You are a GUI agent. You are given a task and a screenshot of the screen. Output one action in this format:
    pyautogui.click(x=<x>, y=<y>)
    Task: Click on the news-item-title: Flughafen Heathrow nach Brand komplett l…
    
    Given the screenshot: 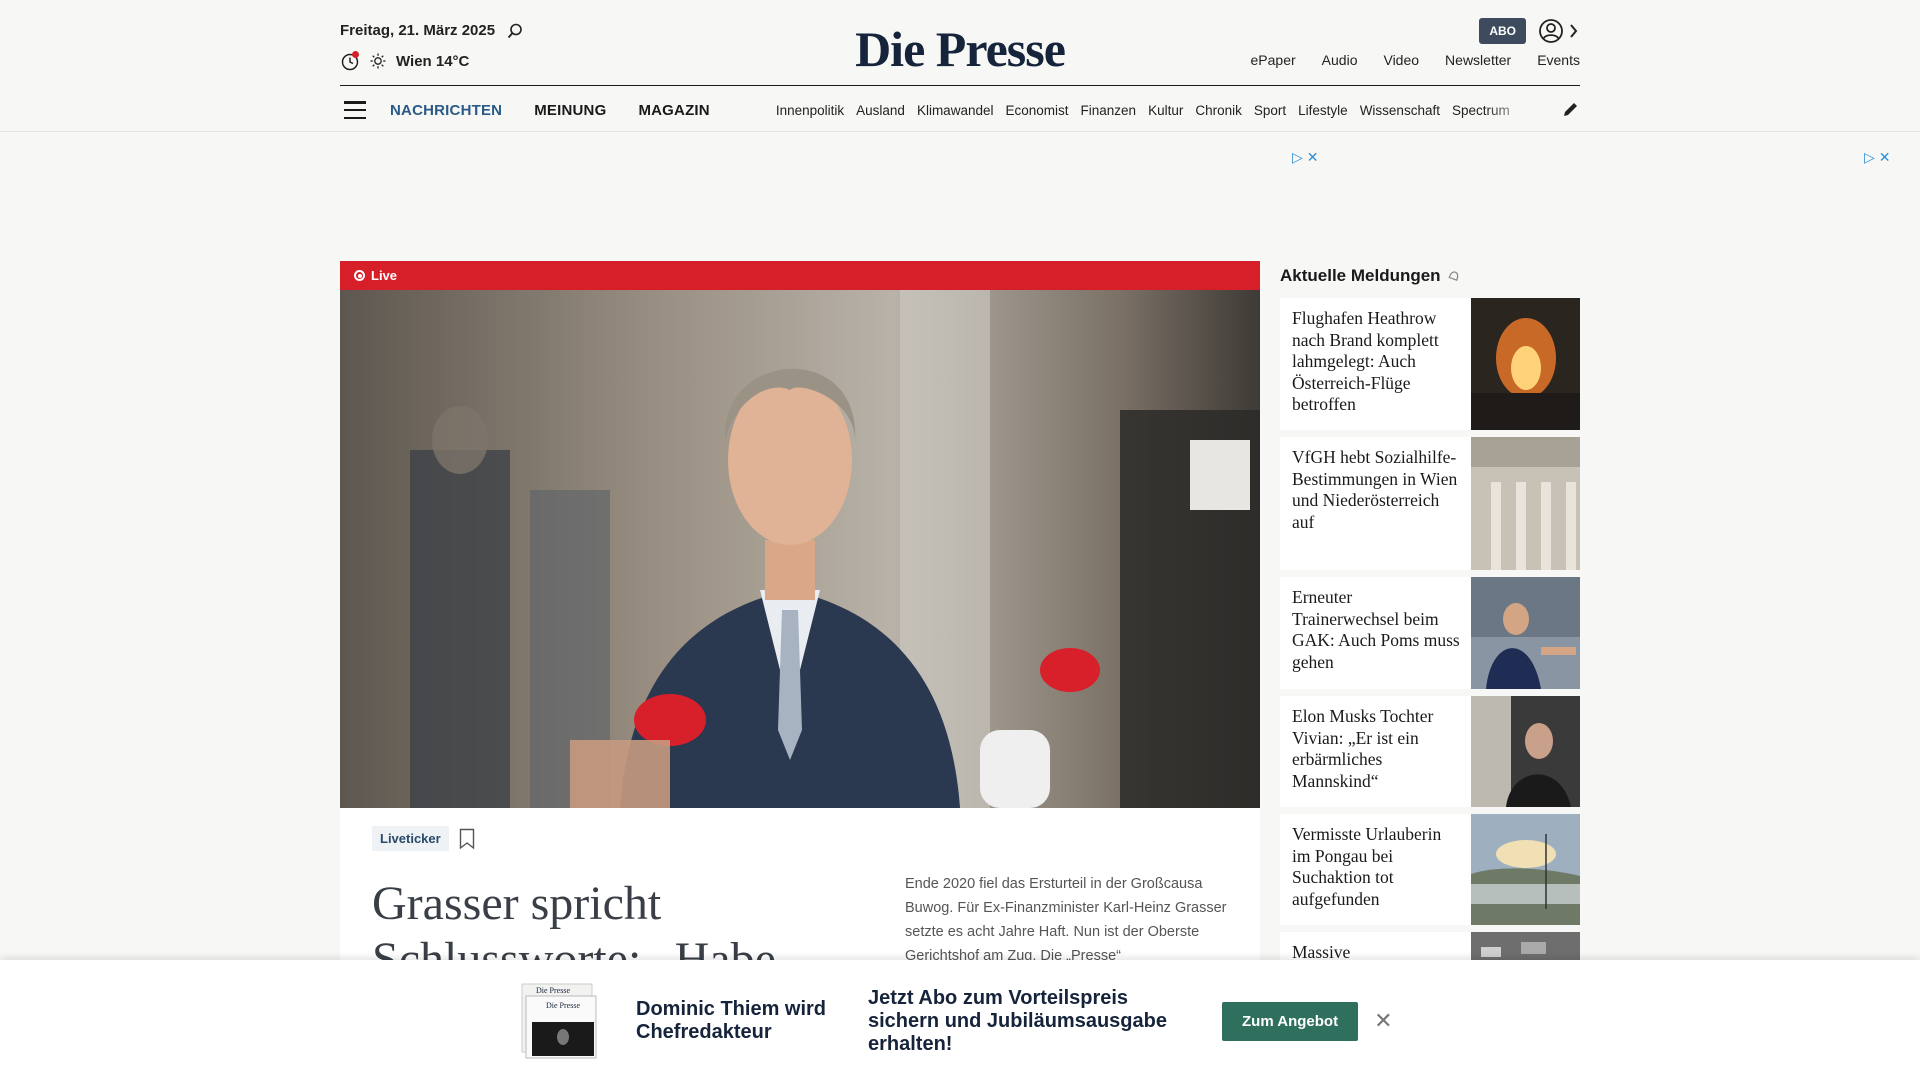 What is the action you would take?
    pyautogui.click(x=1375, y=364)
    